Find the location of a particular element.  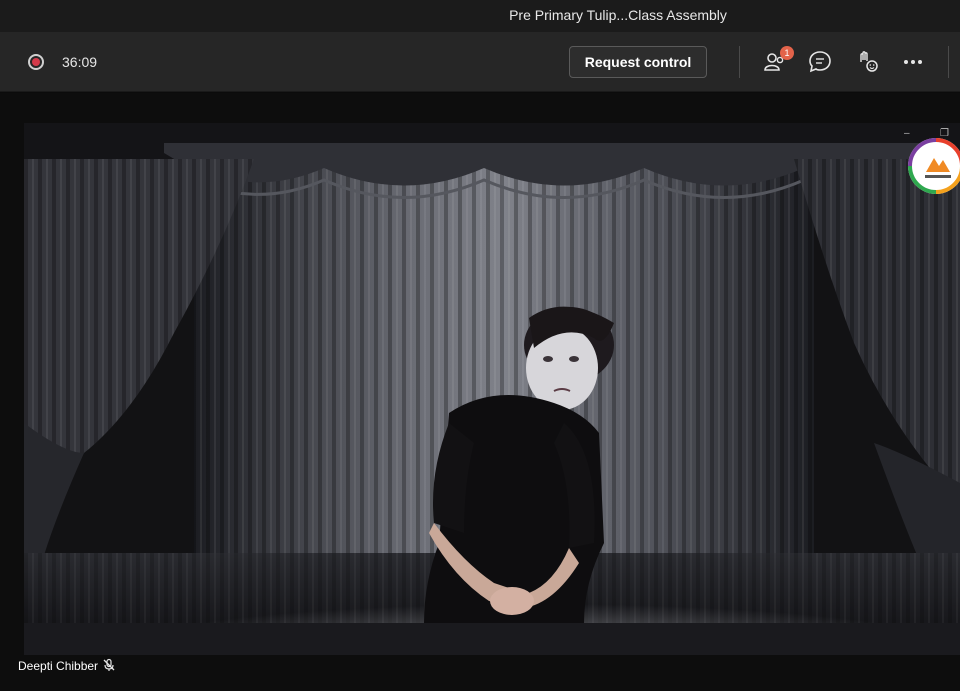

mic-off-icon is located at coordinates (109, 664).